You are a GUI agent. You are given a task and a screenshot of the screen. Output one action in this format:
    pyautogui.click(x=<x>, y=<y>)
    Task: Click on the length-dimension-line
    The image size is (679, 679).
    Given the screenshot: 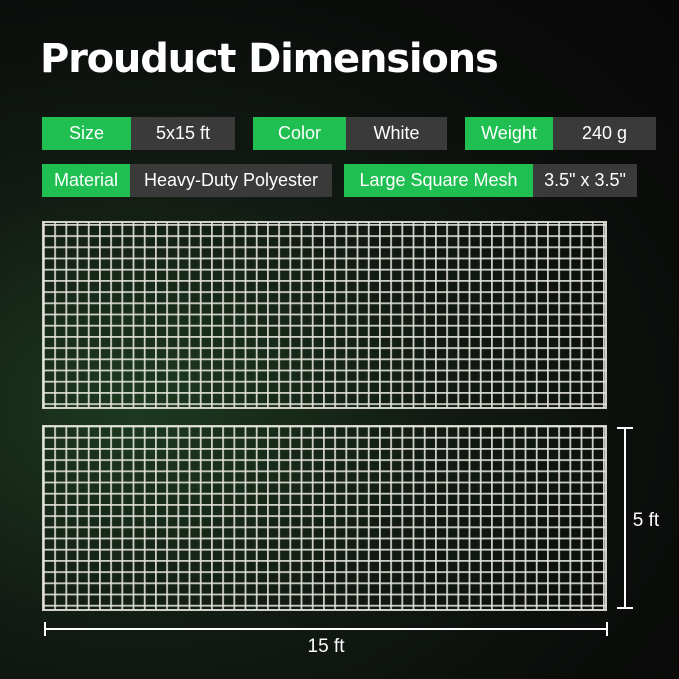 What is the action you would take?
    pyautogui.click(x=326, y=629)
    